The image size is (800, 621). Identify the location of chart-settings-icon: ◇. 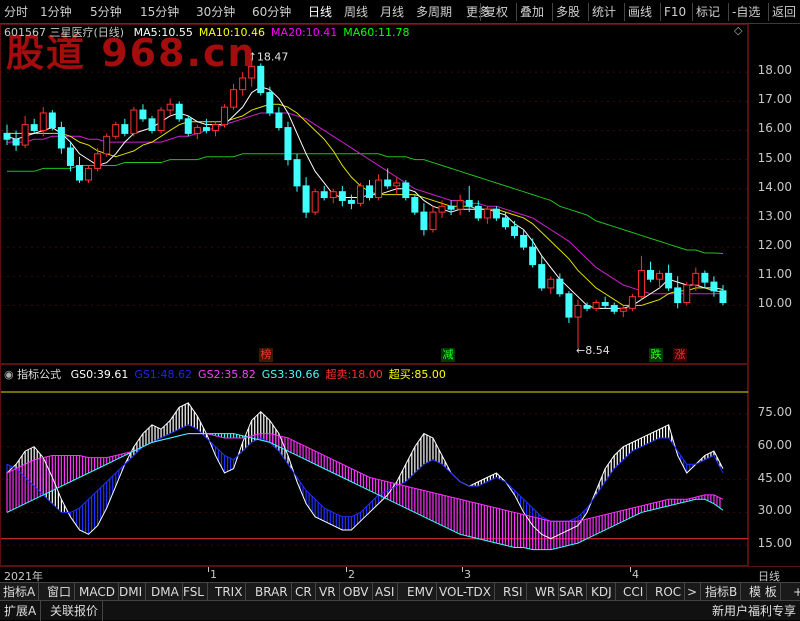
(738, 30).